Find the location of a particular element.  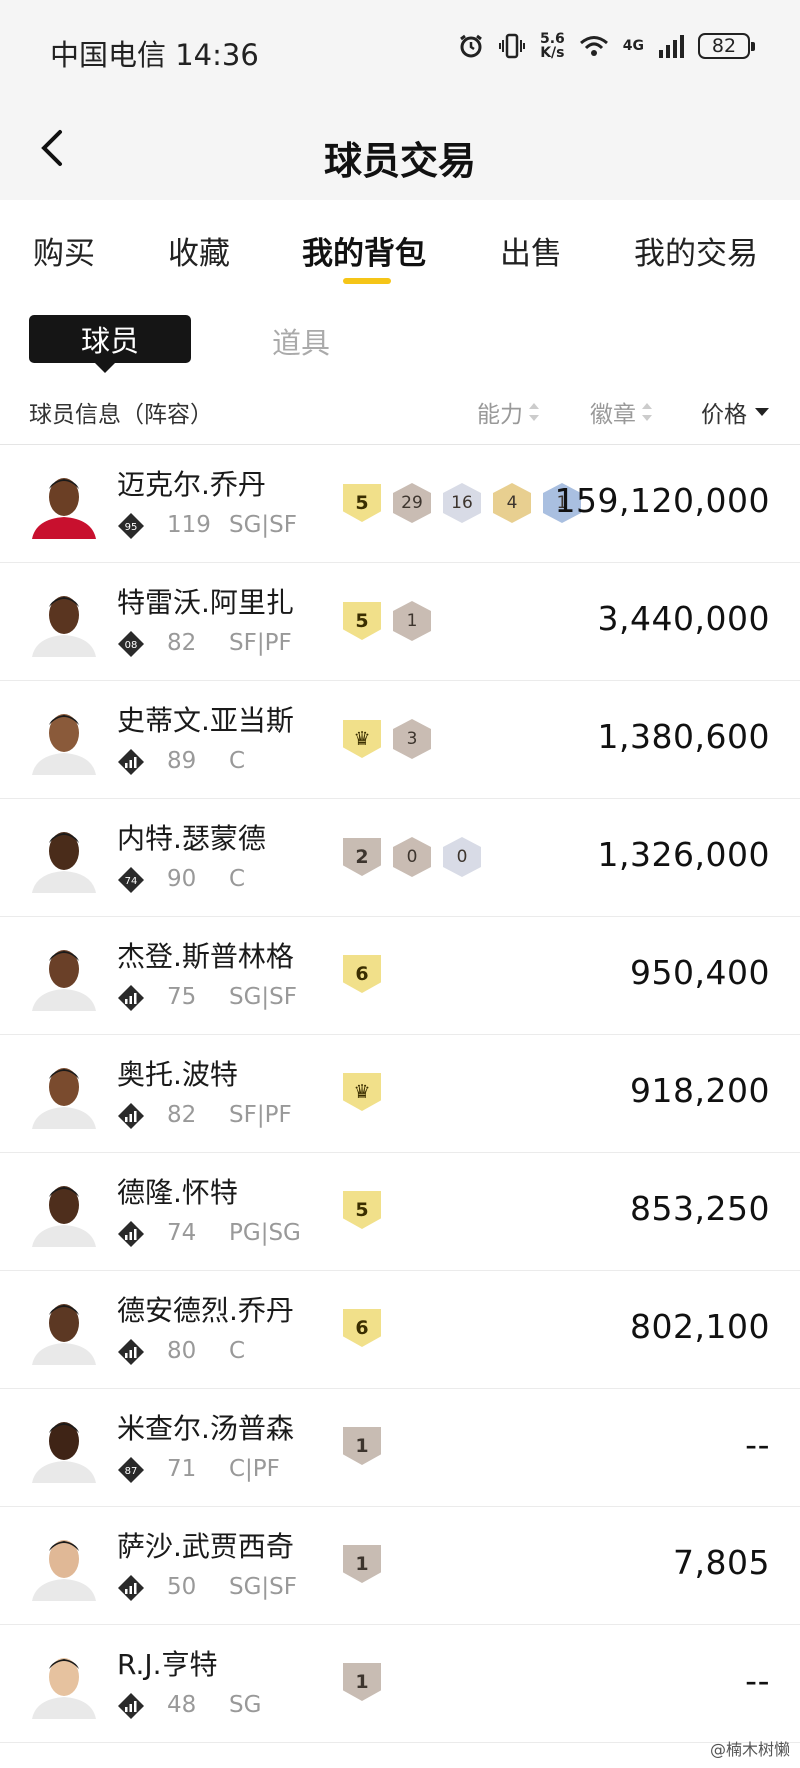

rank-badge-icon: 08 is located at coordinates (131, 644).